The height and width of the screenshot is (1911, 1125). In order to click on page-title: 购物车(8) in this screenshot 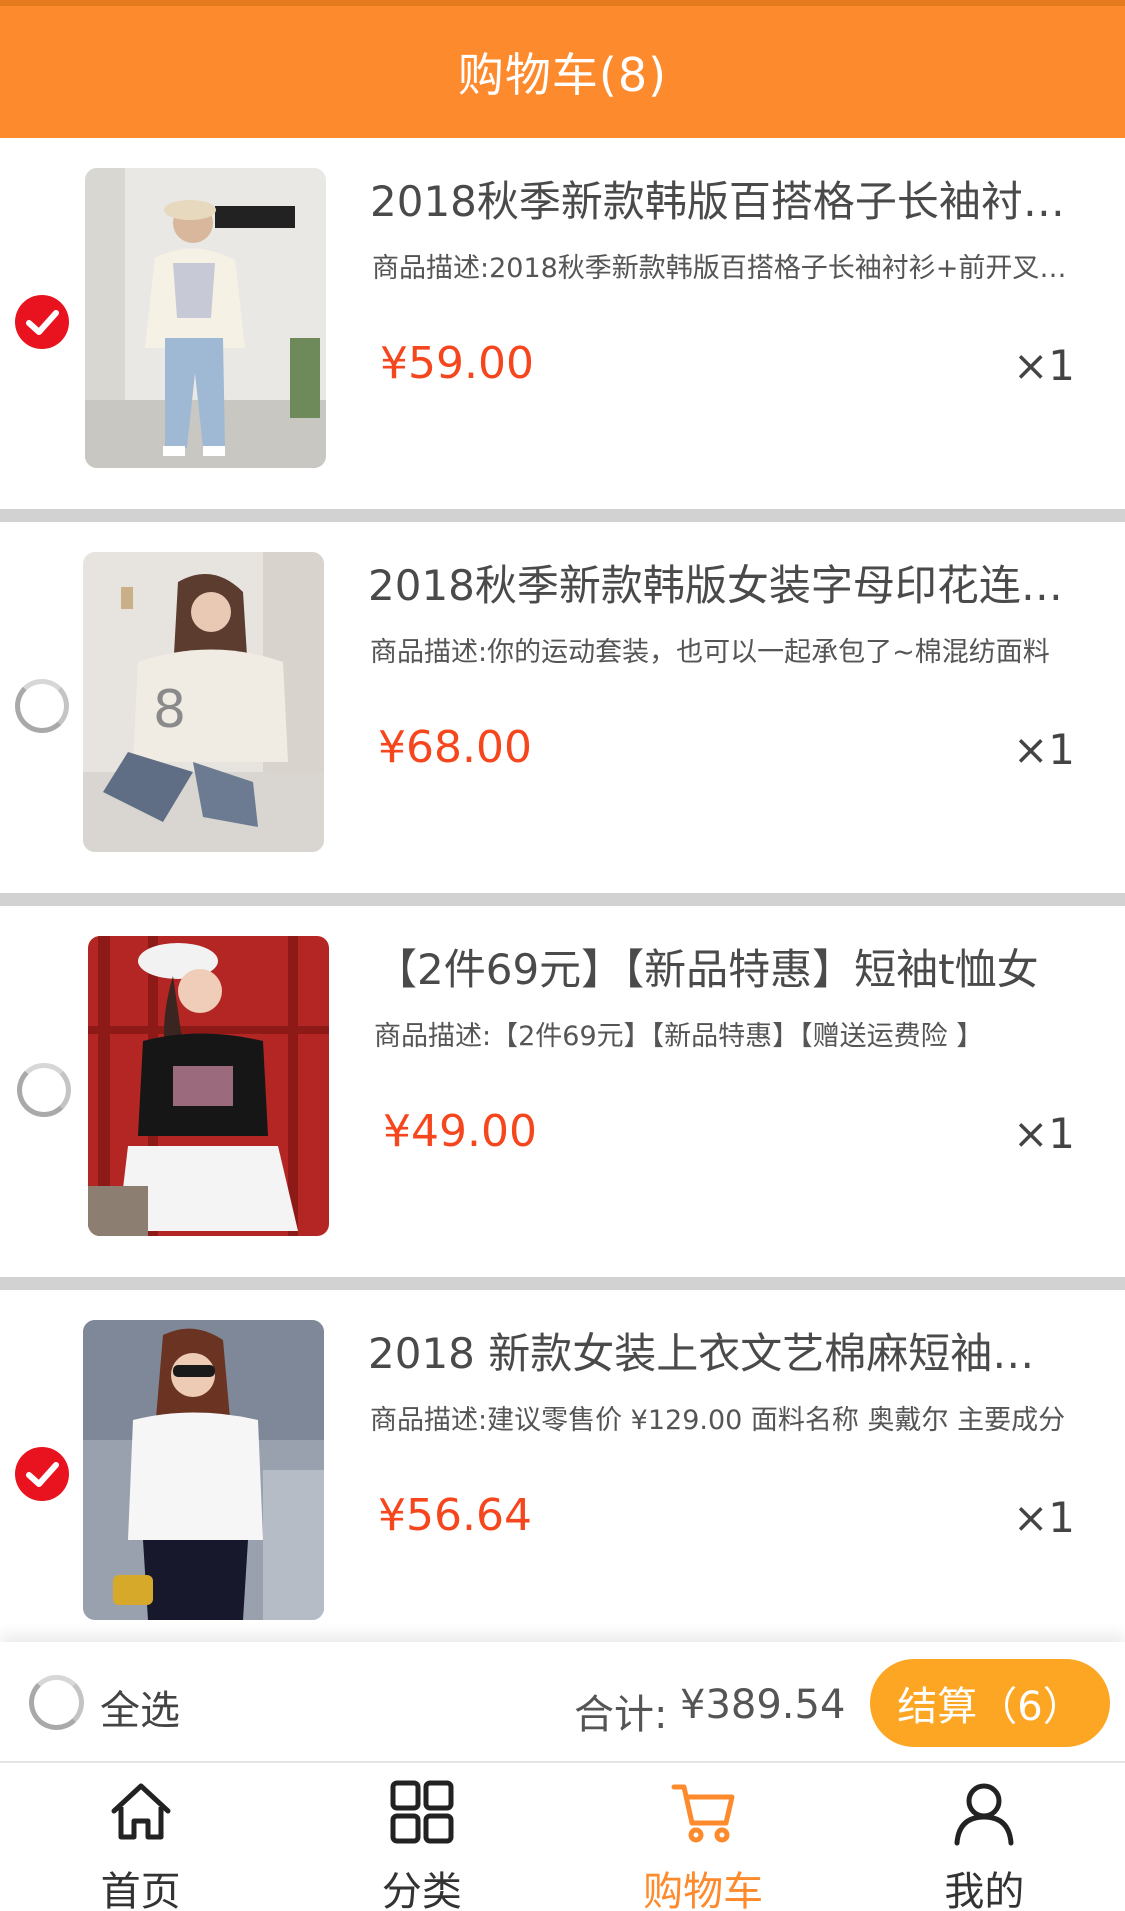, I will do `click(562, 75)`.